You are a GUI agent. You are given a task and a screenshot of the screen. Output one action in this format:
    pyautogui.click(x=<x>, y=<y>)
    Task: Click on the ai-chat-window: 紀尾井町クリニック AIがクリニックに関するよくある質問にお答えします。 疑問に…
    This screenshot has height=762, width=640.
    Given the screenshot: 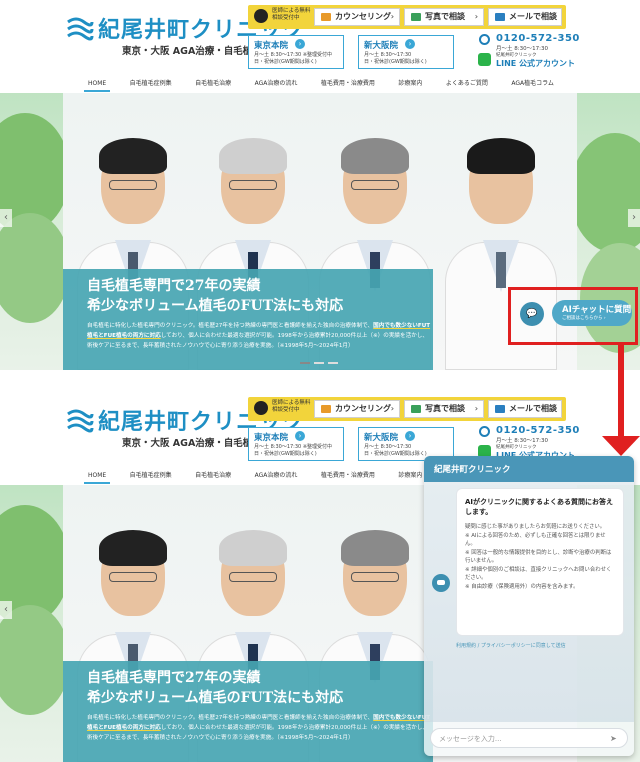 What is the action you would take?
    pyautogui.click(x=529, y=606)
    